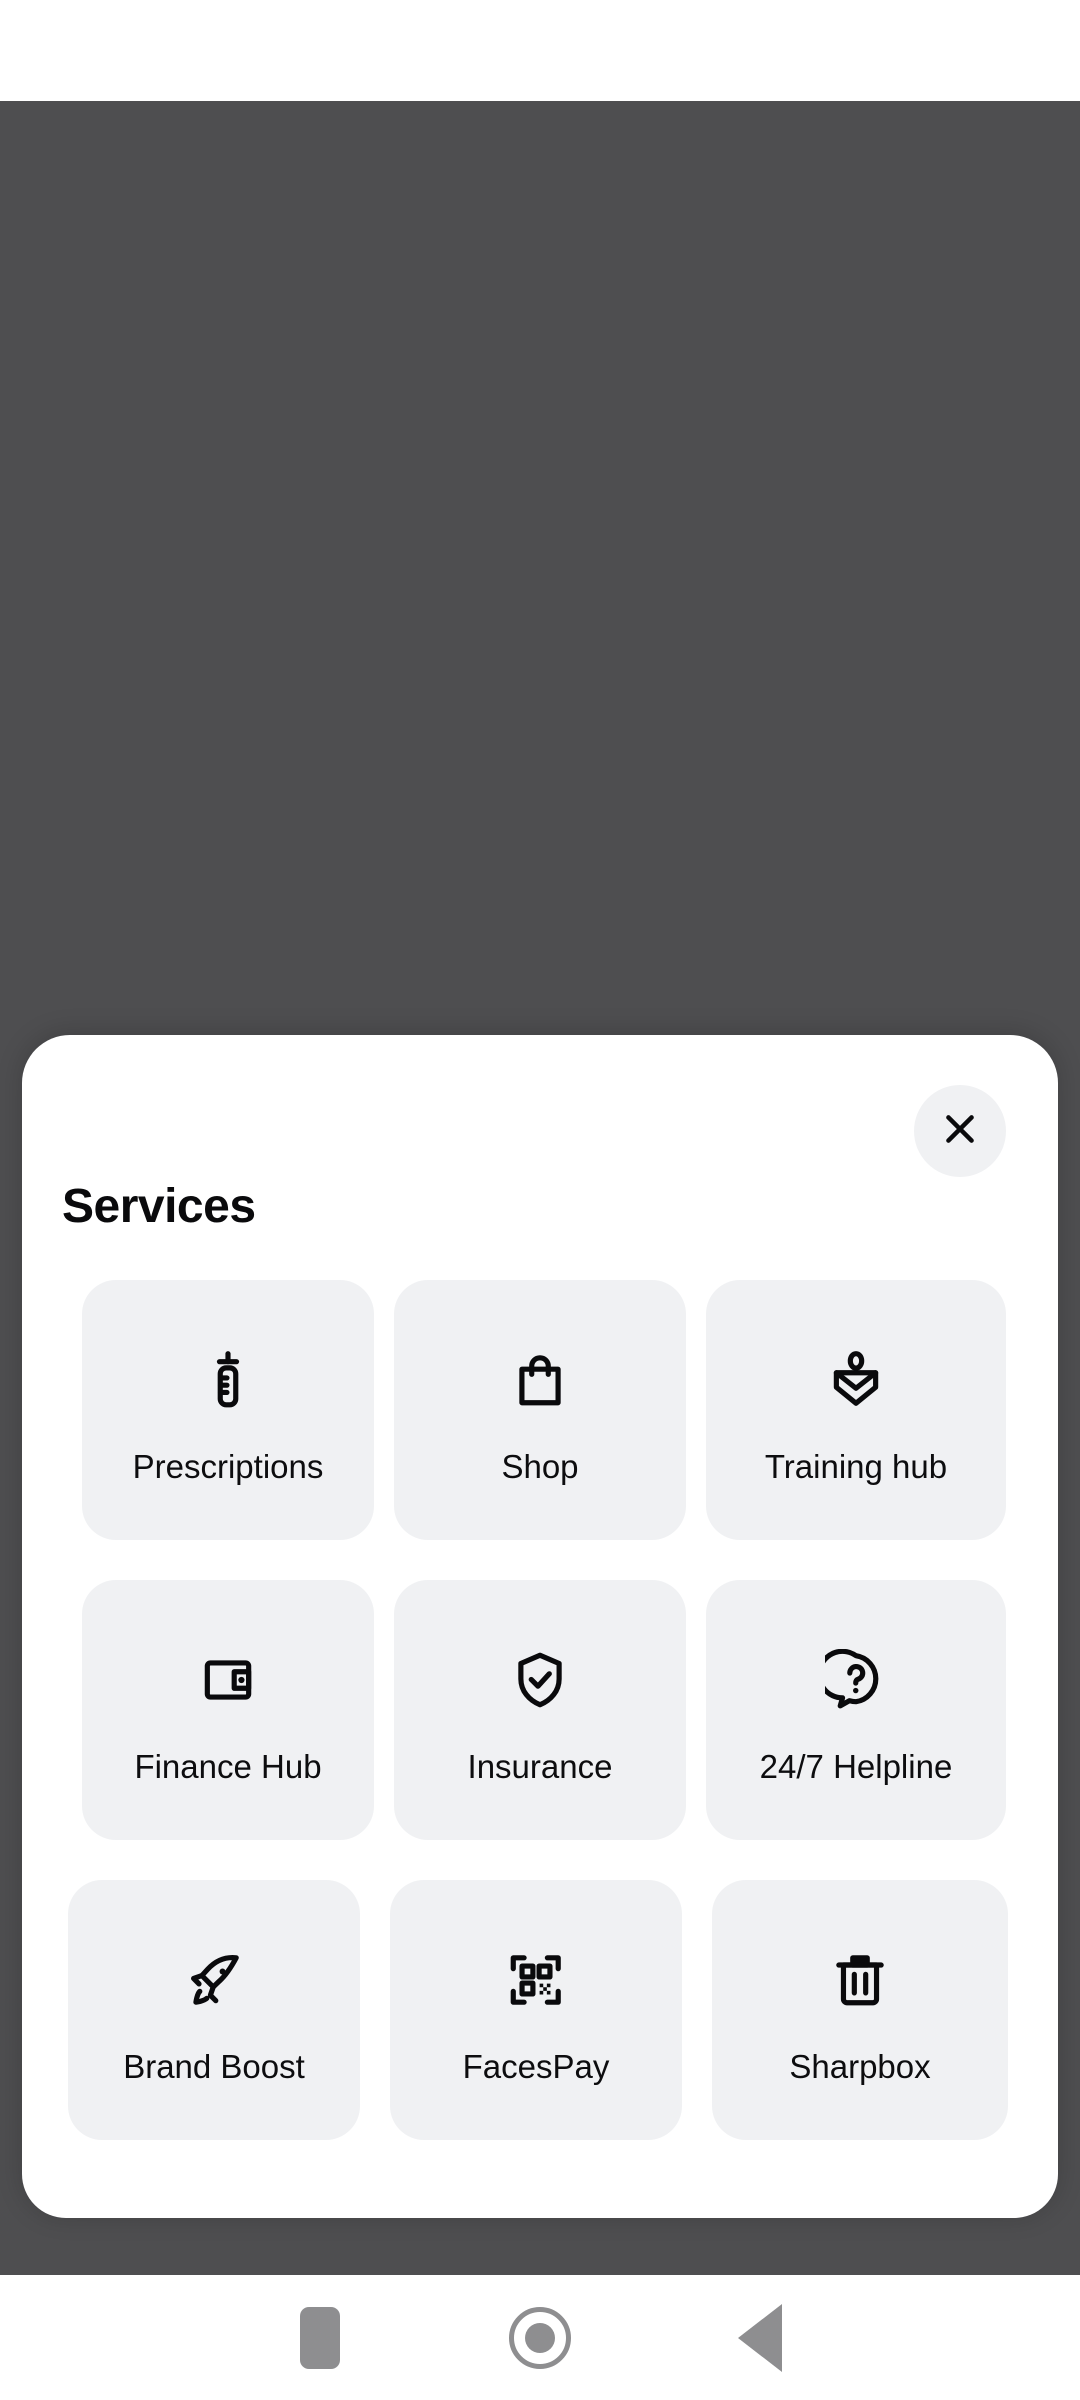 This screenshot has width=1080, height=2400. I want to click on service-tile-sharpbox: Sharpbox, so click(860, 2010).